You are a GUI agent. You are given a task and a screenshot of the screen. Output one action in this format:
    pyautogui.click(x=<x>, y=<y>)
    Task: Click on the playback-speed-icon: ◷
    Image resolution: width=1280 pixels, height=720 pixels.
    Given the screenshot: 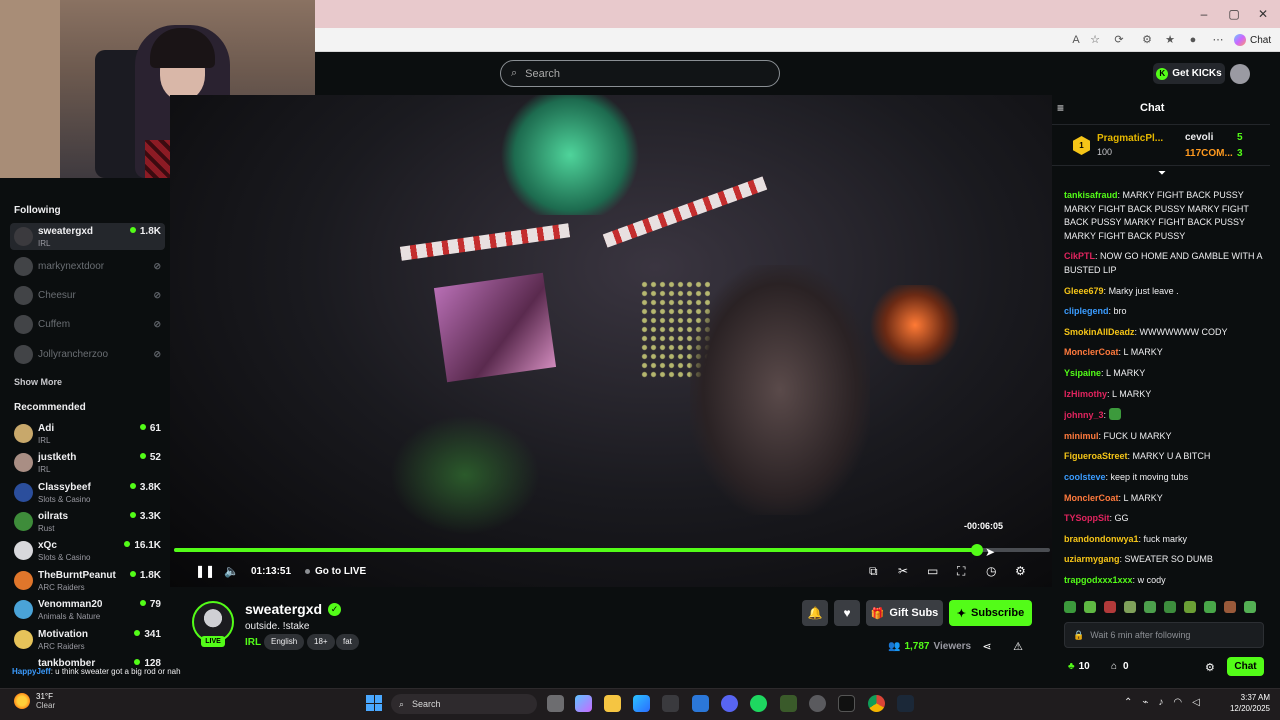 What is the action you would take?
    pyautogui.click(x=991, y=571)
    